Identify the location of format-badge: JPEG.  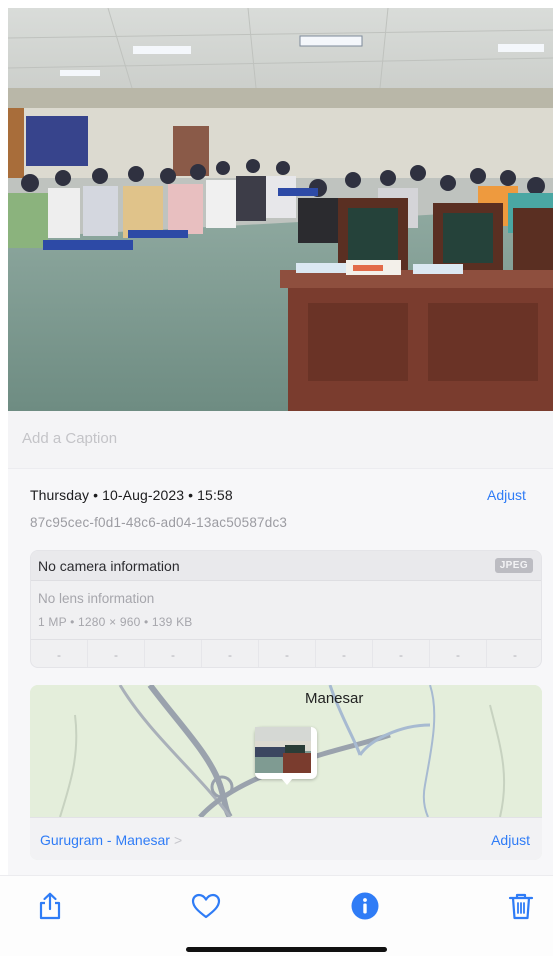
(513, 565).